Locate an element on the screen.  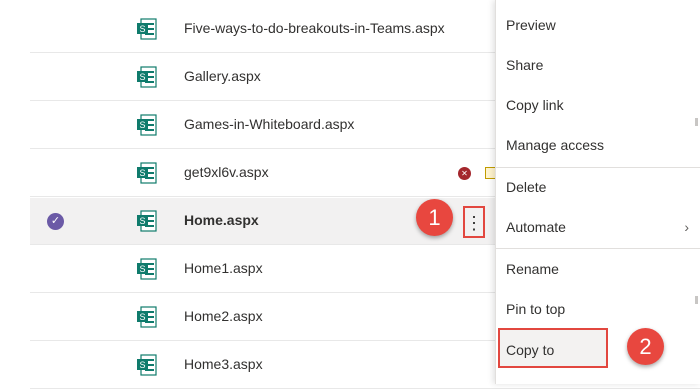
file-name: Games-in-Whiteboard.aspx is located at coordinates (269, 124).